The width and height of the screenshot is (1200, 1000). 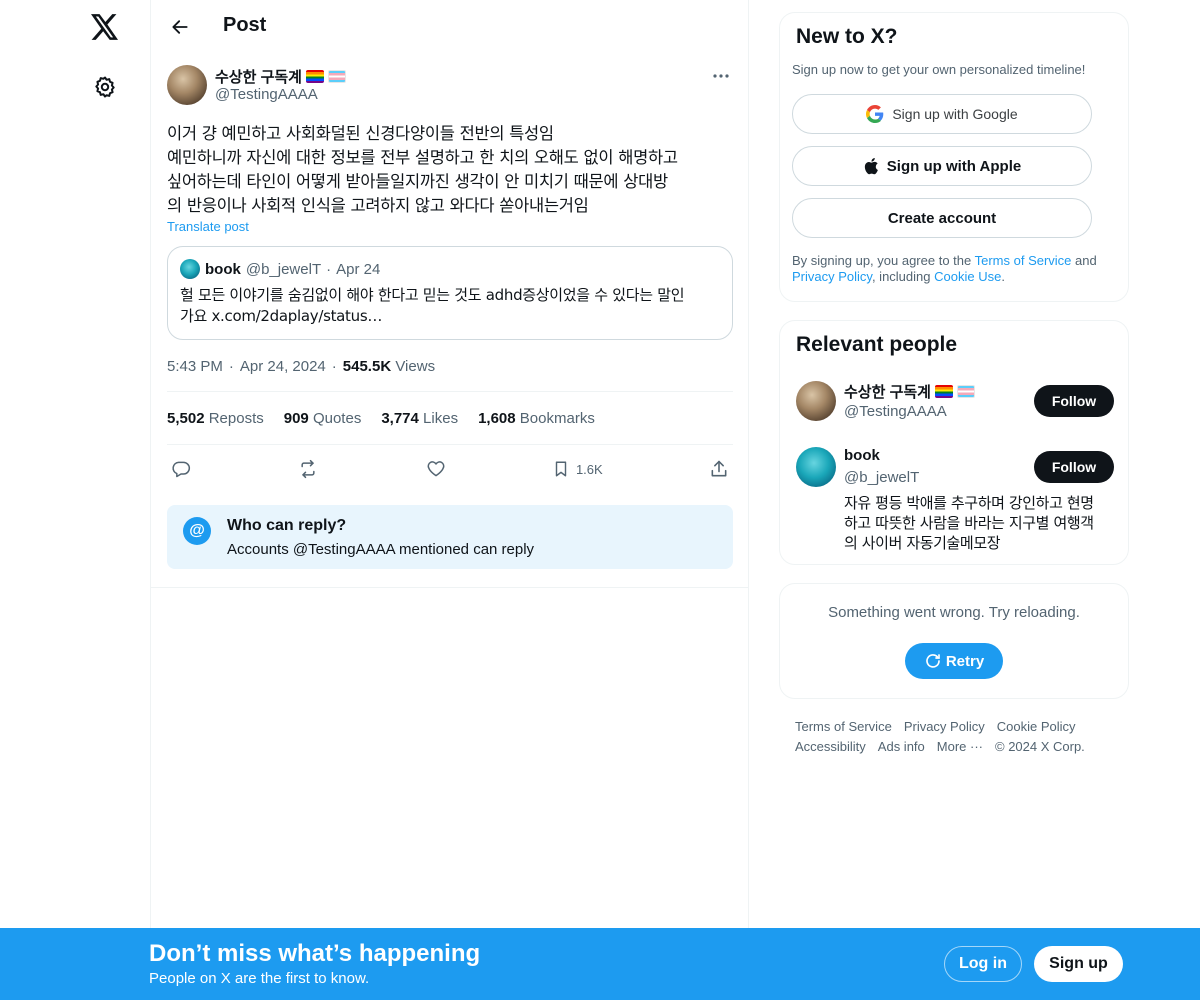 What do you see at coordinates (719, 469) in the screenshot?
I see `share-icon` at bounding box center [719, 469].